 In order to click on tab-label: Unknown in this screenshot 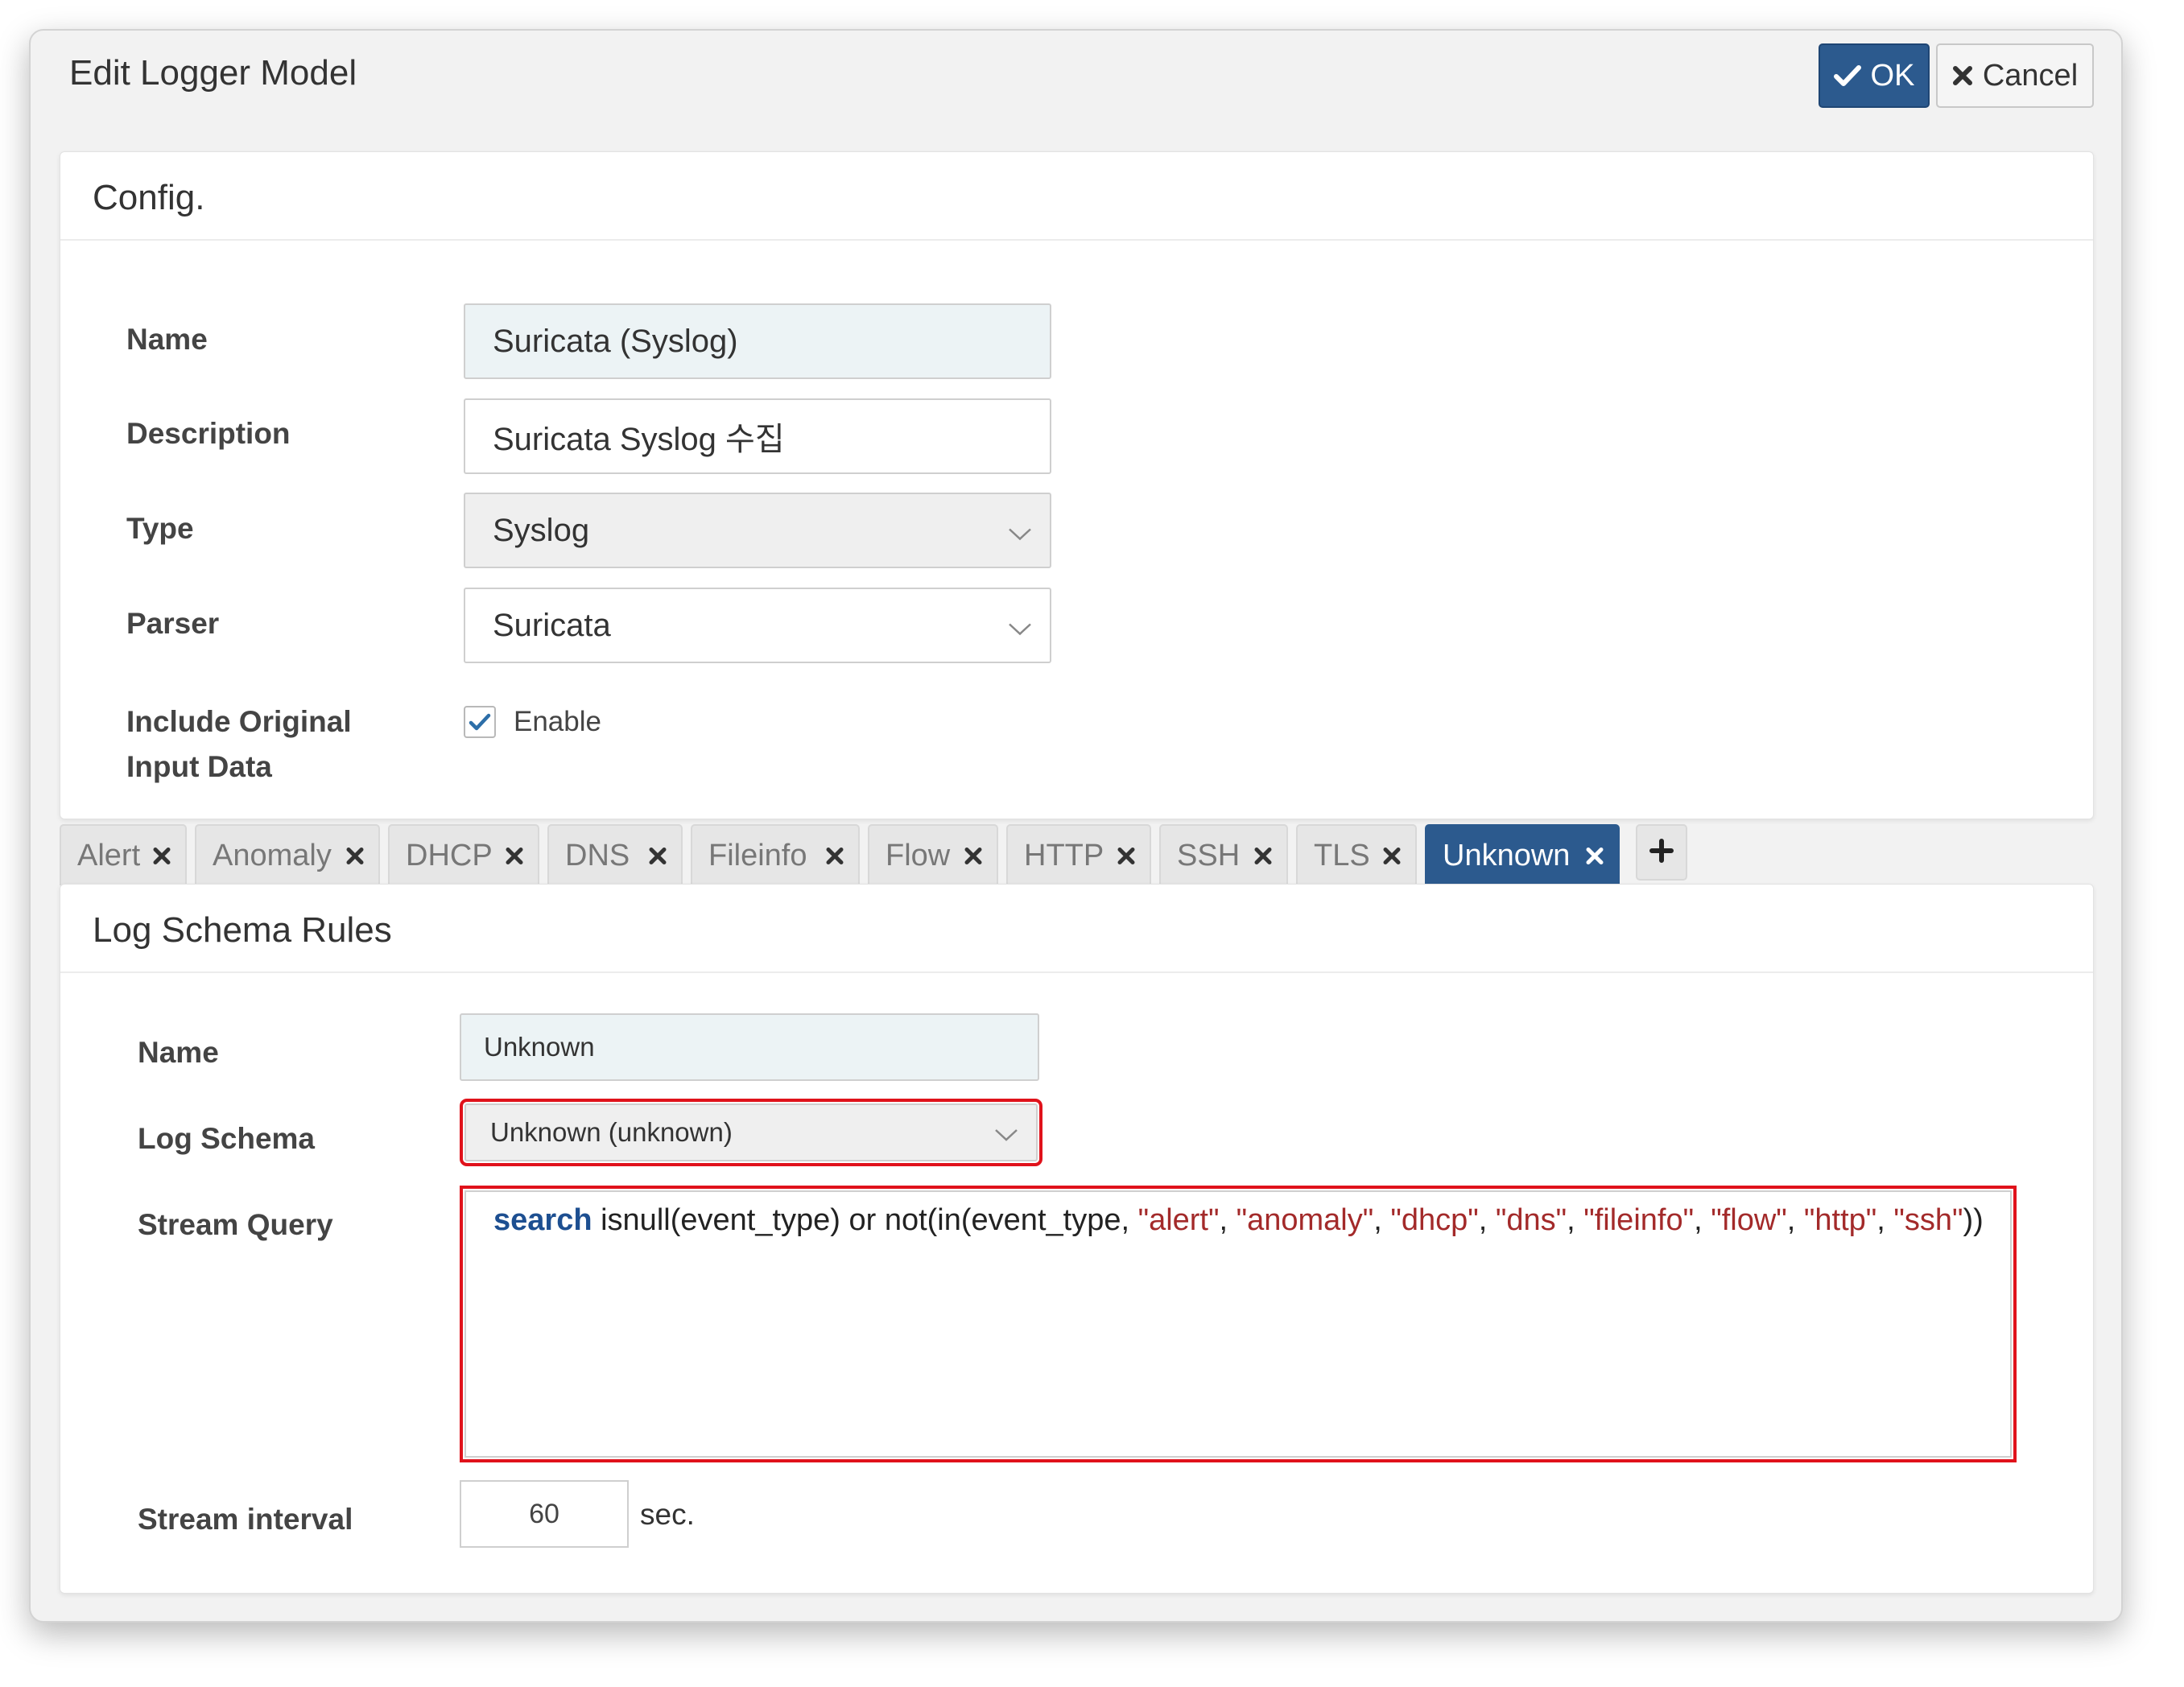, I will do `click(1507, 855)`.